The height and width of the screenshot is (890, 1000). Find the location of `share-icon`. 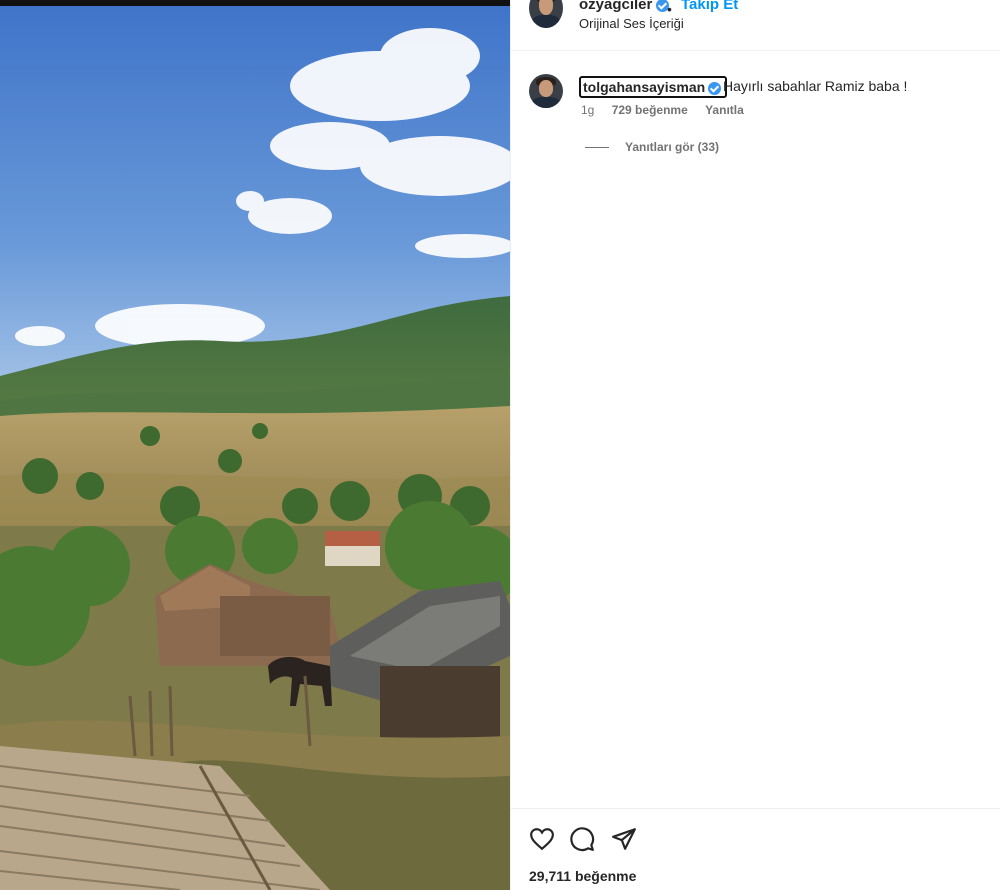

share-icon is located at coordinates (624, 839).